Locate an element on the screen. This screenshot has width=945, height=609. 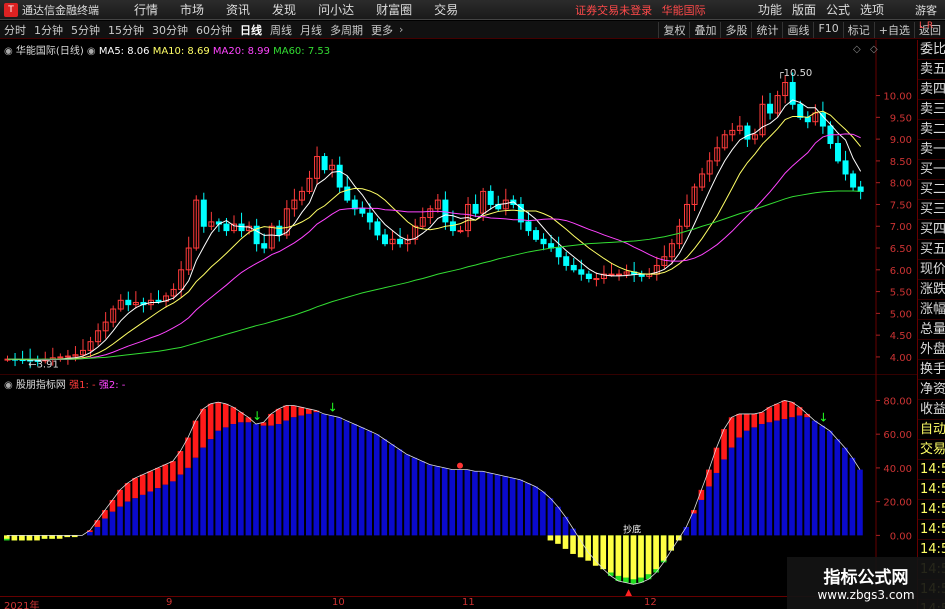
menu-item: 市场 is located at coordinates (192, 9).